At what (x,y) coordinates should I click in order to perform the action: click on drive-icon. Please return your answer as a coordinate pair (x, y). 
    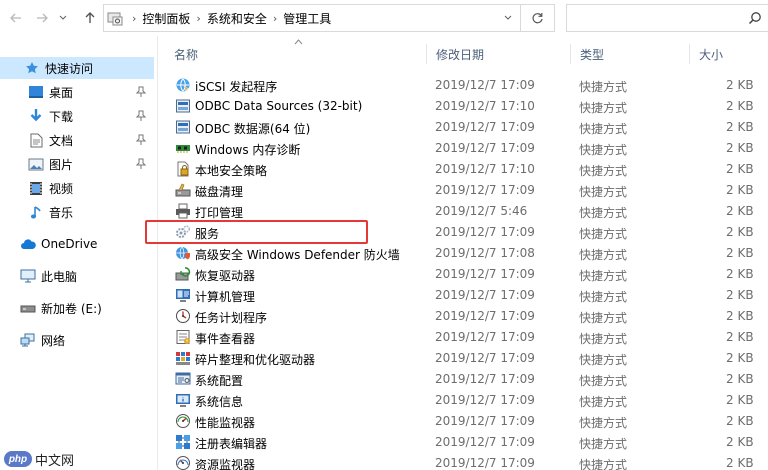
    Looking at the image, I should click on (28, 308).